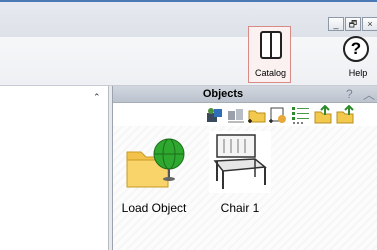  I want to click on folder-export-icon, so click(345, 115).